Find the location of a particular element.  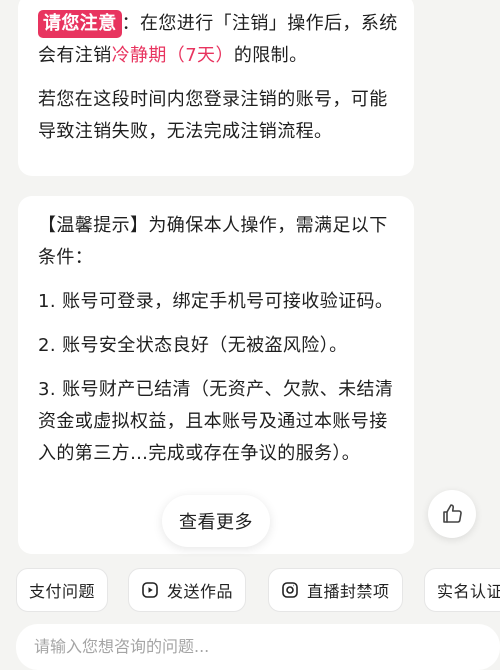

quick-question-bar: 支付问题 发送作品 直播封禁项 实名认证 is located at coordinates (250, 590).